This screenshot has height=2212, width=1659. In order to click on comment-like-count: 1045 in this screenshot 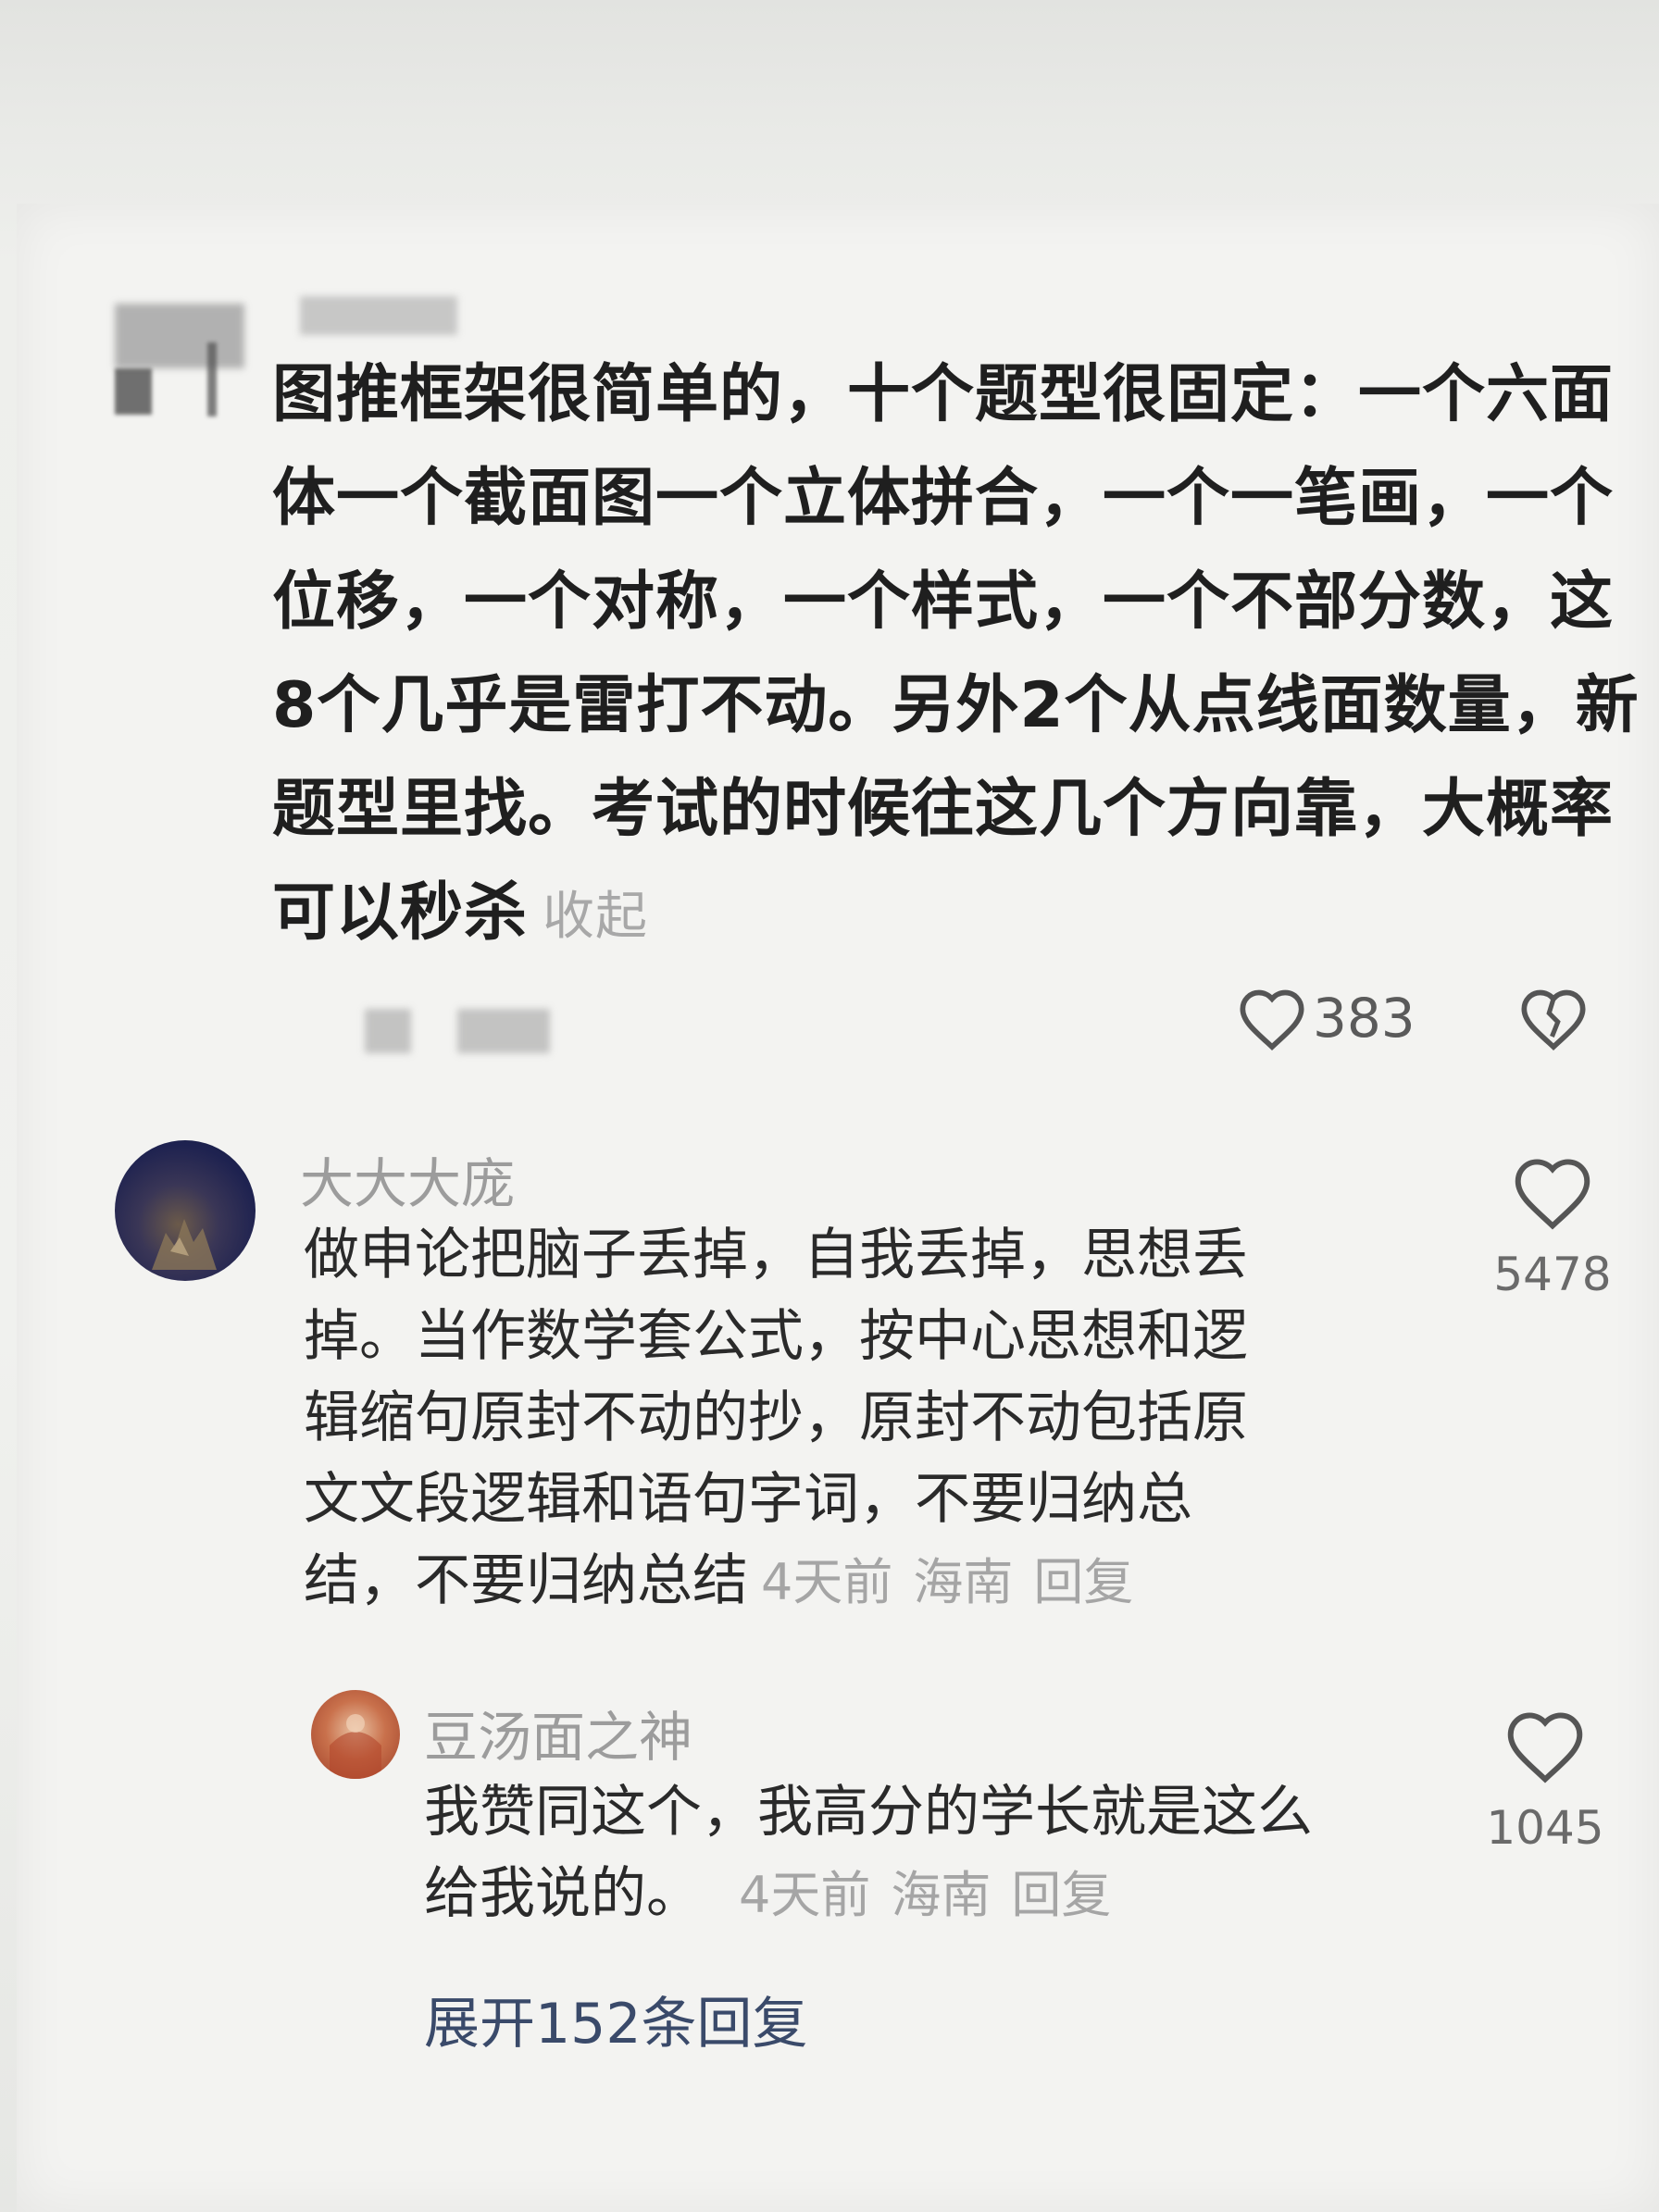, I will do `click(1545, 1828)`.